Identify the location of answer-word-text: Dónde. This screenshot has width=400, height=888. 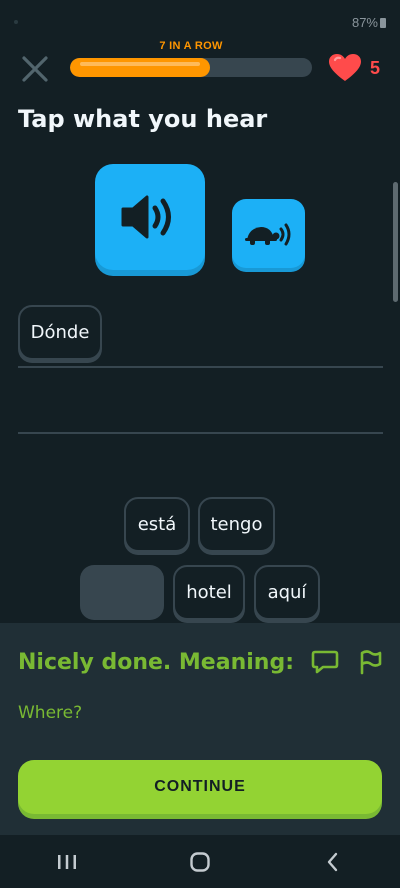
(60, 332).